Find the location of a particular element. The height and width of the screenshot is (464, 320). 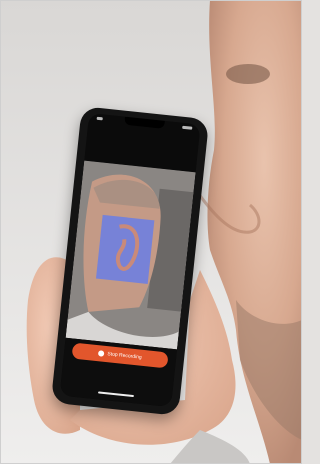

app-control-bar: Stop Recording is located at coordinates (118, 372).